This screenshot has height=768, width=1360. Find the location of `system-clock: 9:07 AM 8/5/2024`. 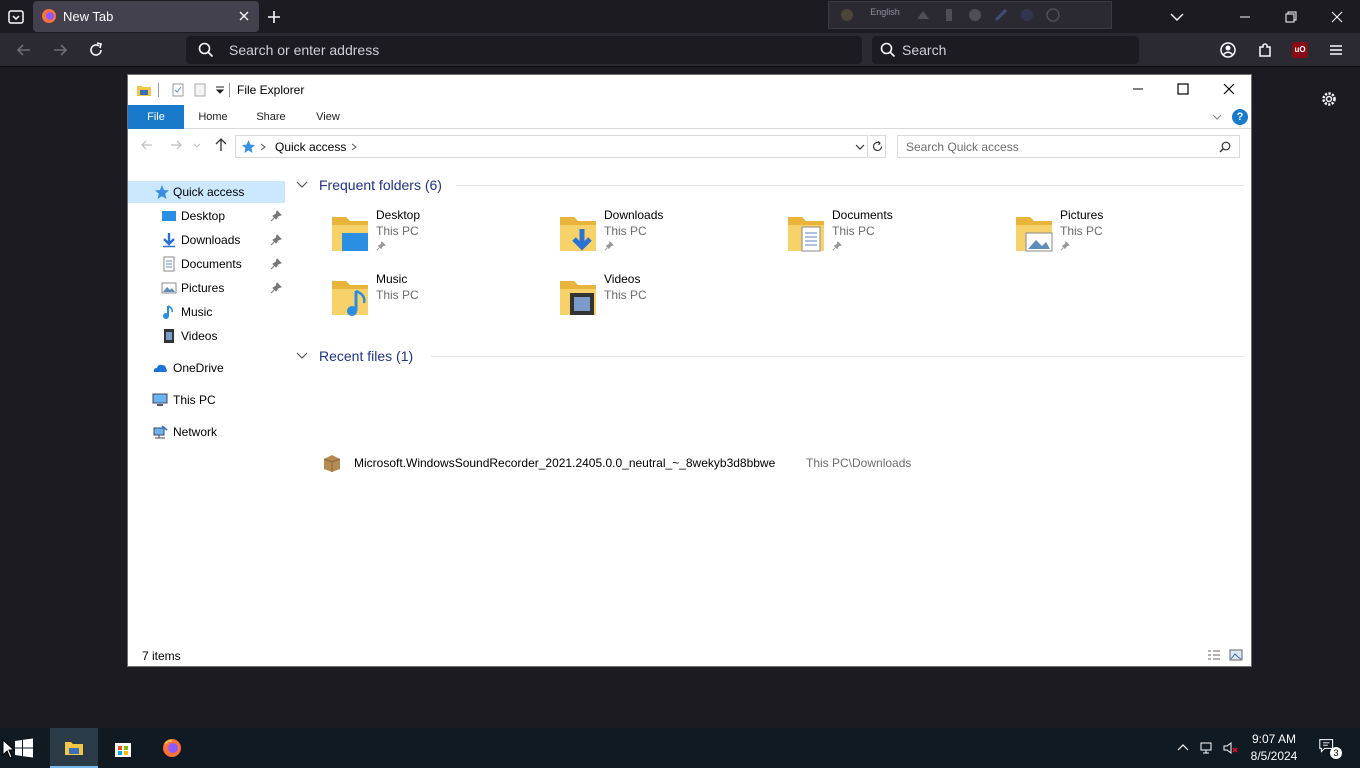

system-clock: 9:07 AM 8/5/2024 is located at coordinates (1274, 748).